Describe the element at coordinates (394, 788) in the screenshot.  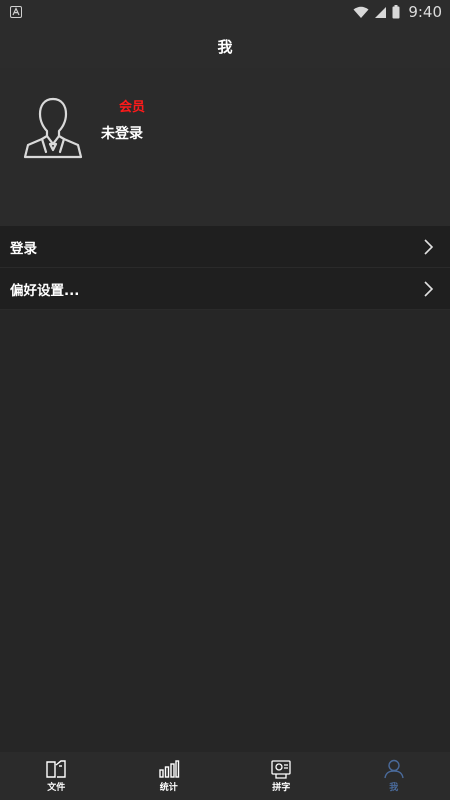
I see `tab-label: 我` at that location.